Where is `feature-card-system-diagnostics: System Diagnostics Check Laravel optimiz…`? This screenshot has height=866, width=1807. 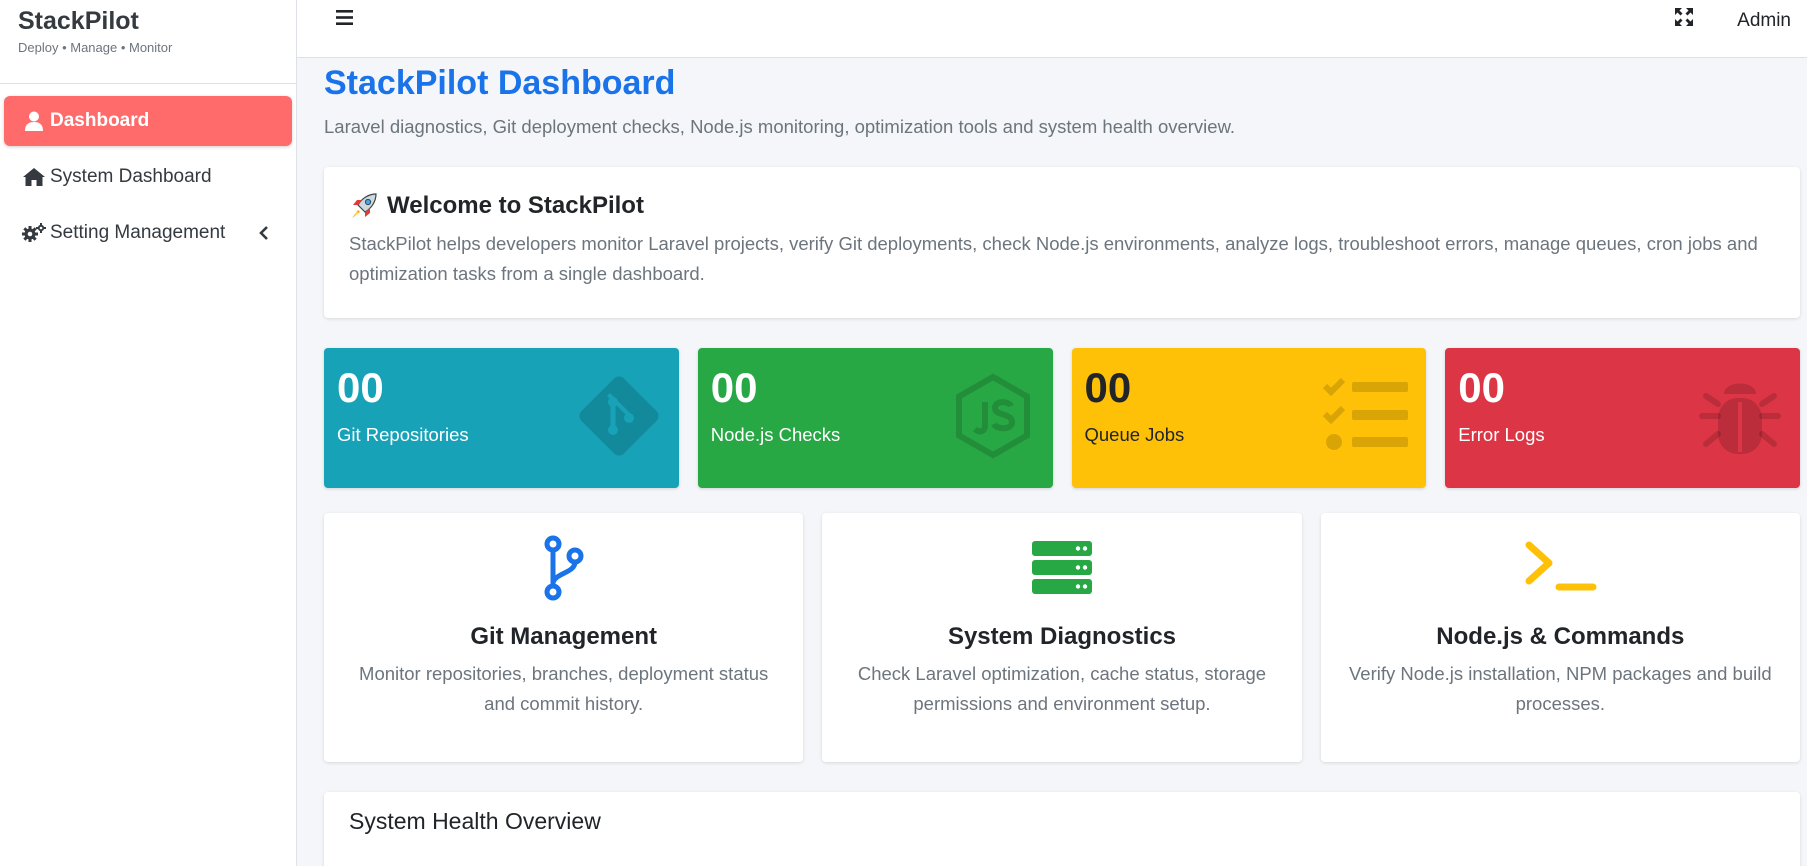
feature-card-system-diagnostics: System Diagnostics Check Laravel optimiz… is located at coordinates (1062, 637).